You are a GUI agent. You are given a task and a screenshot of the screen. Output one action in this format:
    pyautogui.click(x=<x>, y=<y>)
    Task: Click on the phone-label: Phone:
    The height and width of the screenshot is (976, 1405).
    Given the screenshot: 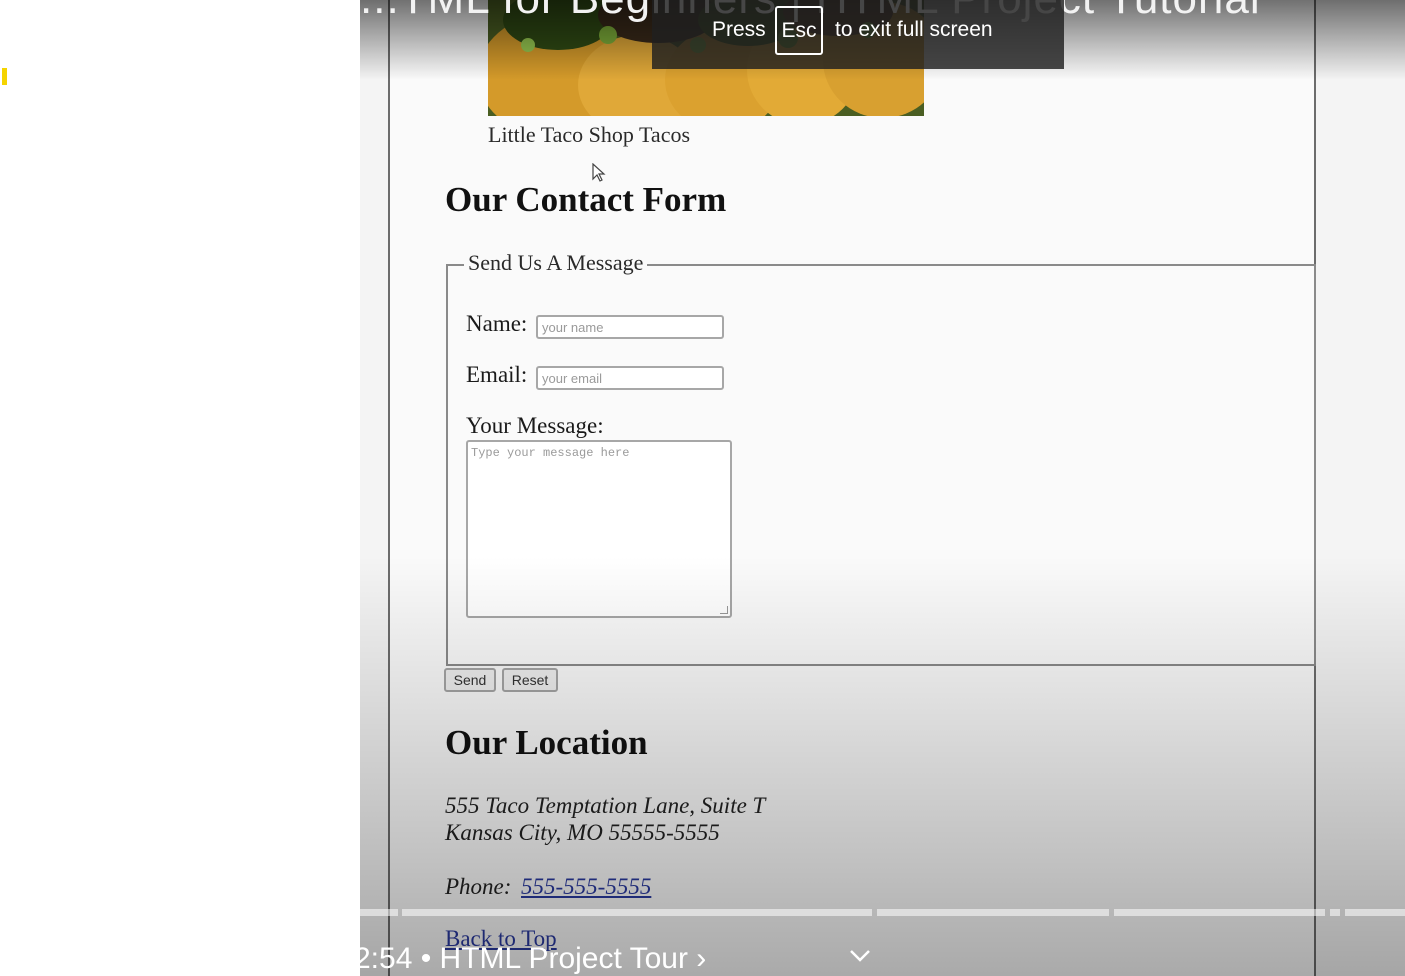 What is the action you would take?
    pyautogui.click(x=478, y=886)
    